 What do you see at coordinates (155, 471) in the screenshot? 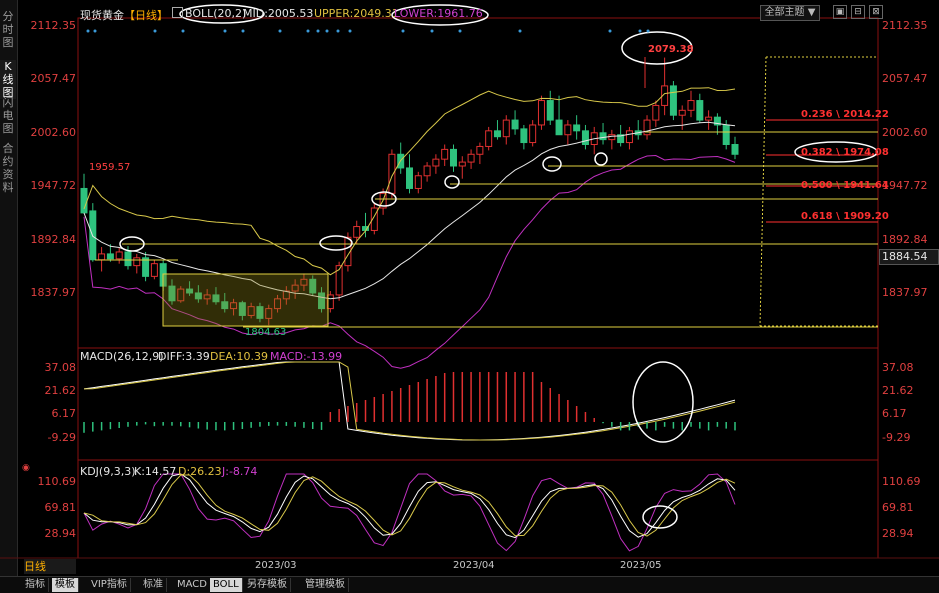
I see `kdj-k-value: K:14.57` at bounding box center [155, 471].